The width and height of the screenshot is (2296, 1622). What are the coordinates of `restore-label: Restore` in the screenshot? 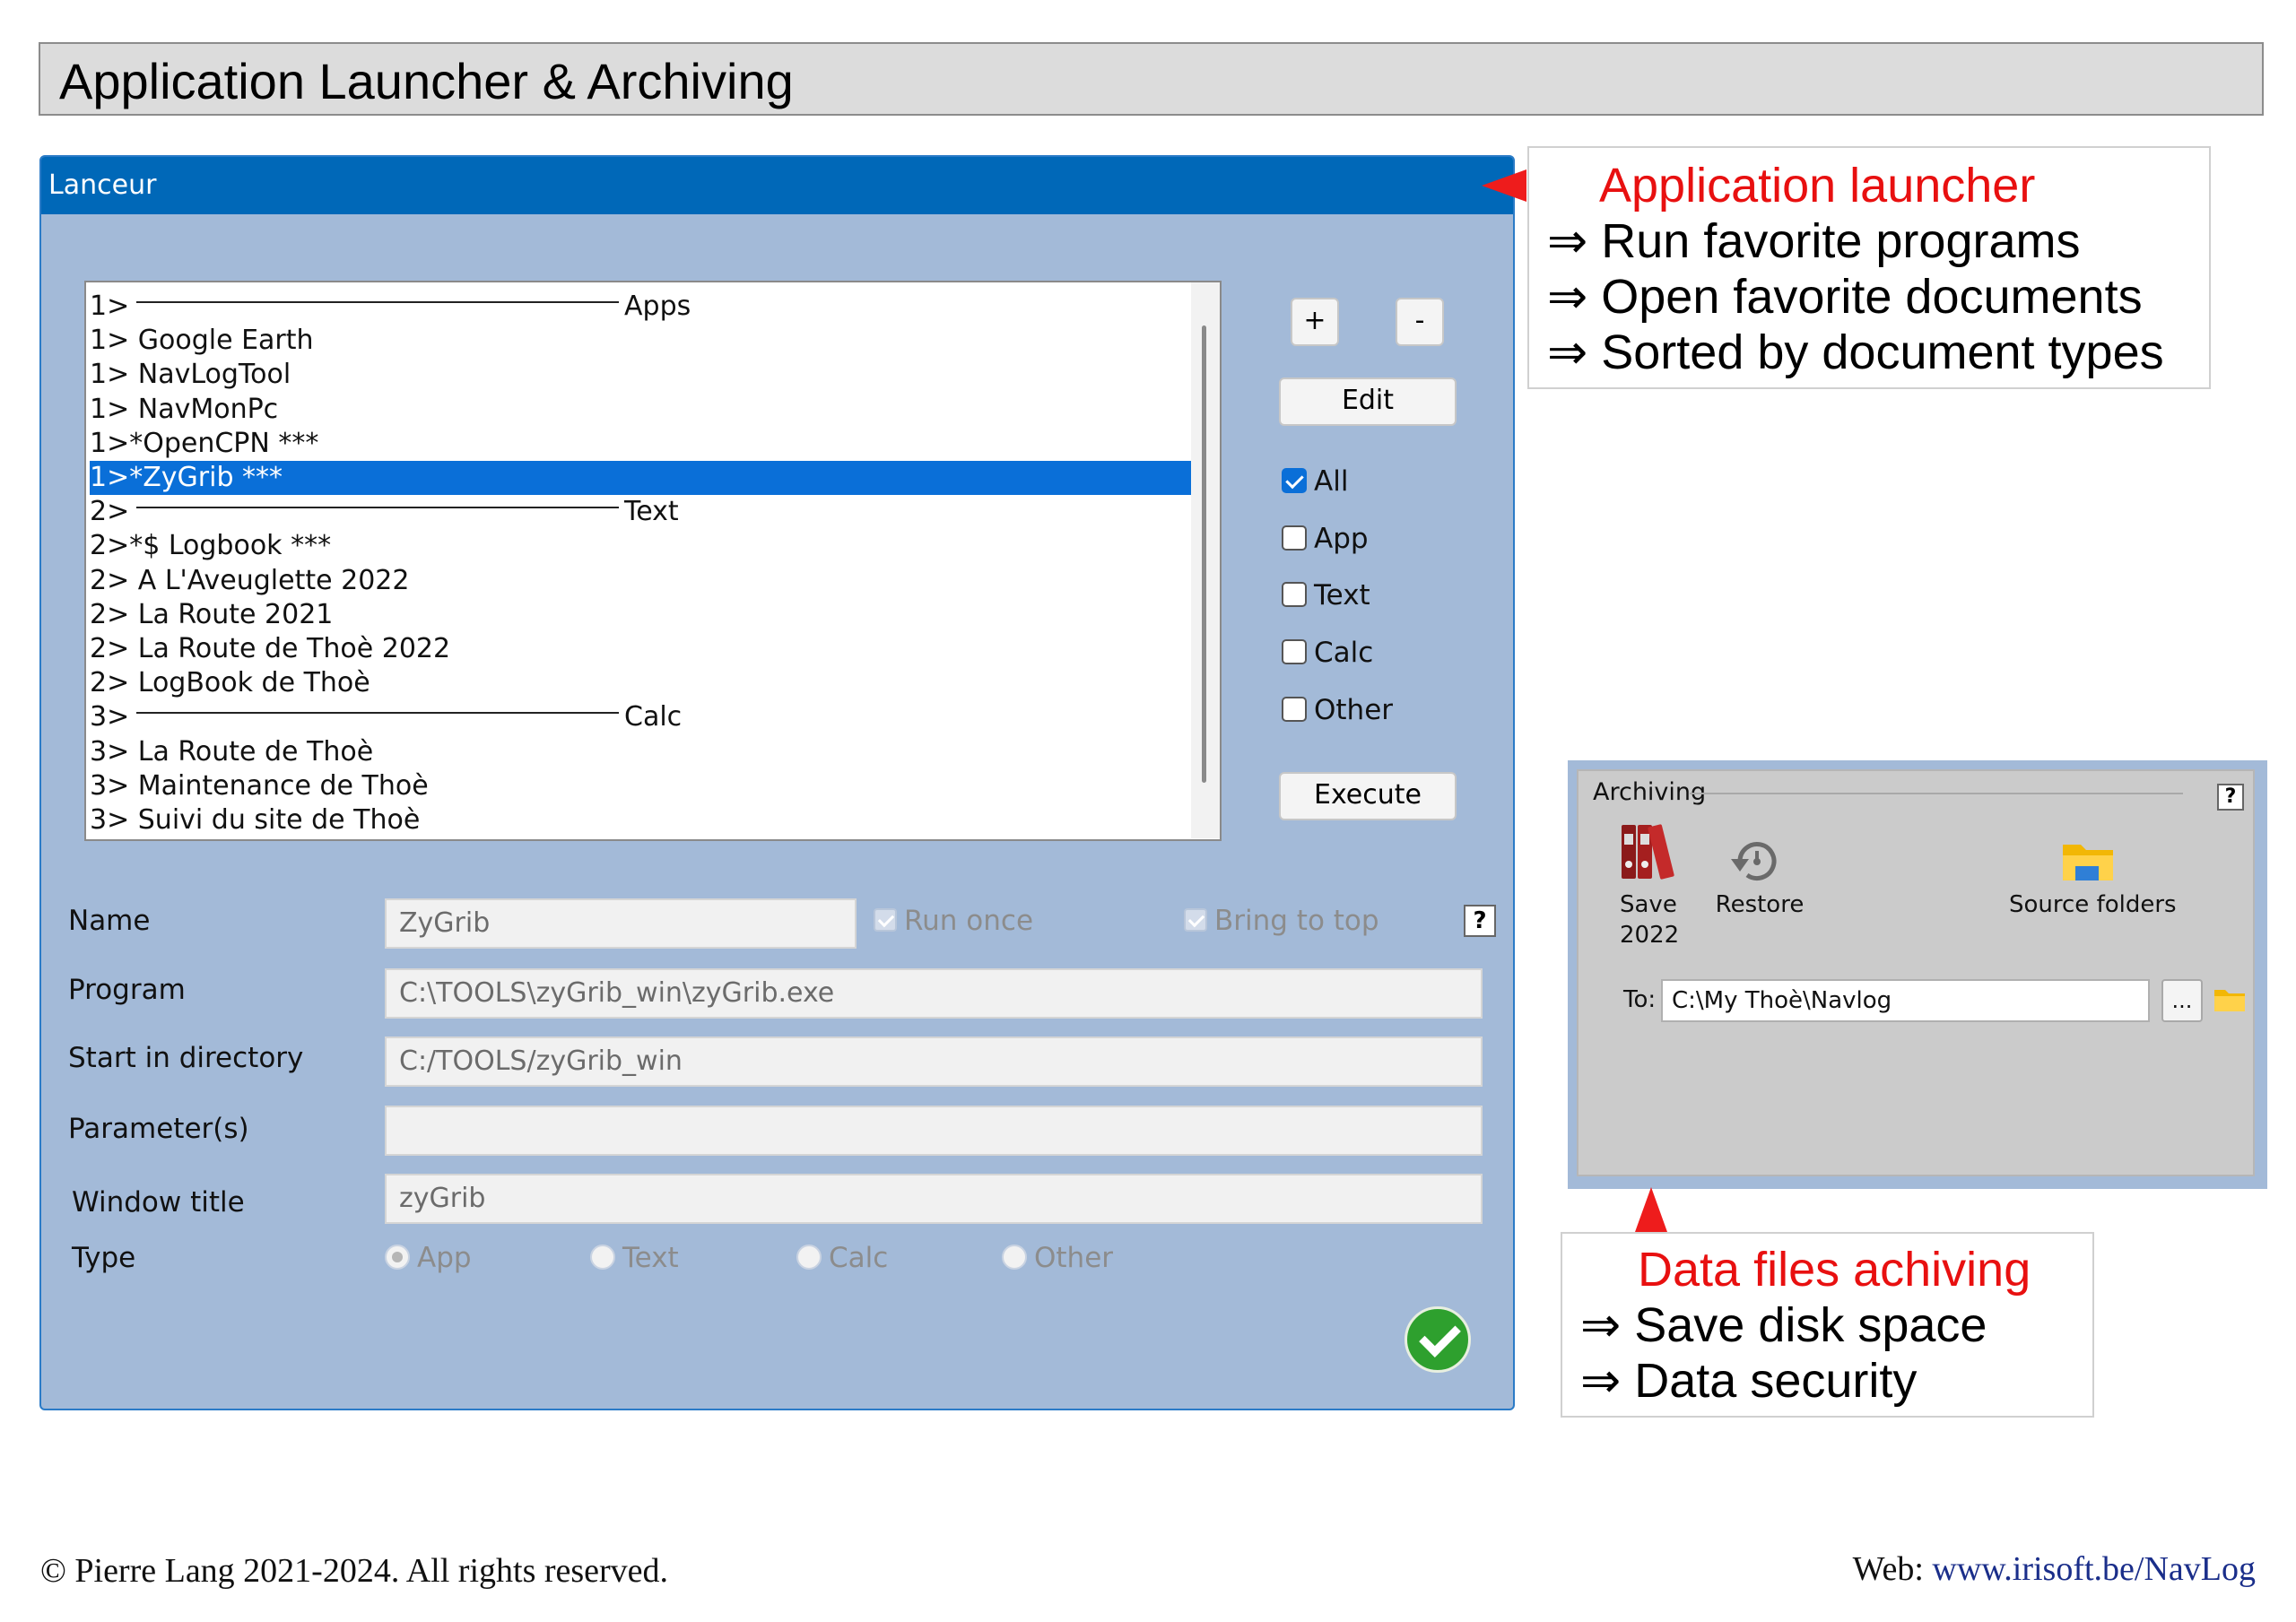 It's located at (1760, 904).